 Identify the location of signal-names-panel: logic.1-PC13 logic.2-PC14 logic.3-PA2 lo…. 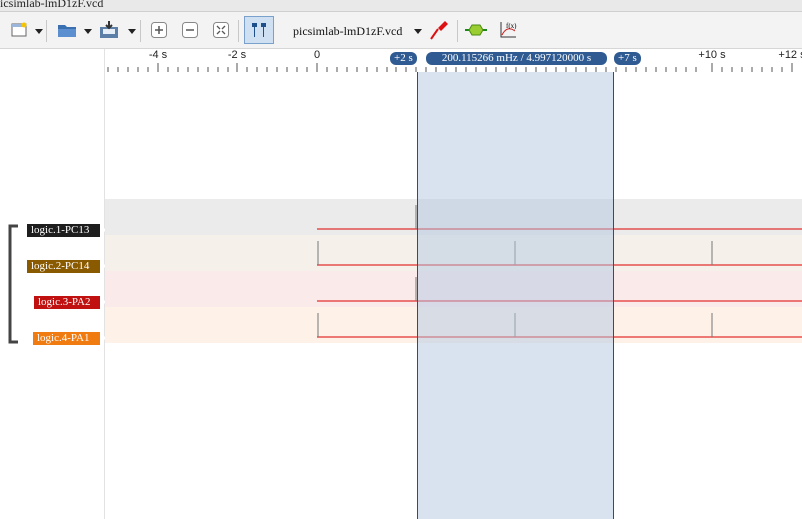
(53, 284).